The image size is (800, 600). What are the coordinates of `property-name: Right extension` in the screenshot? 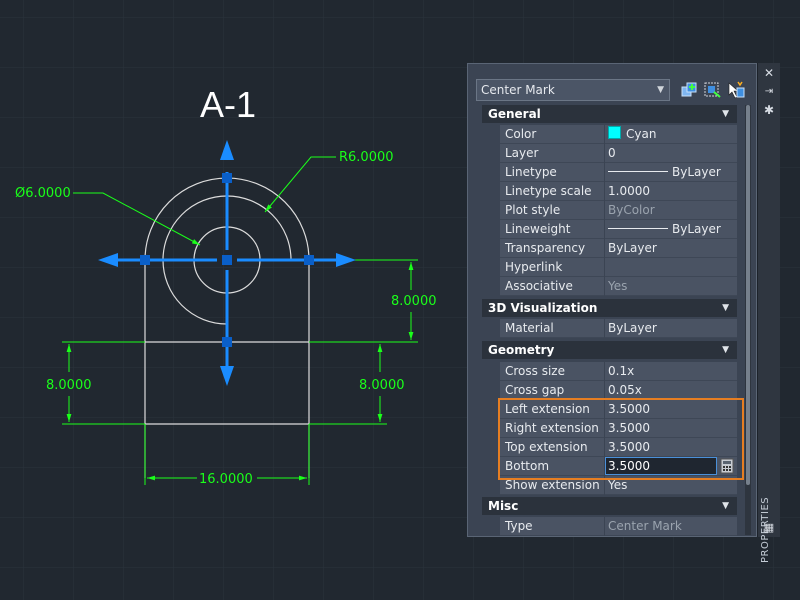 It's located at (552, 428).